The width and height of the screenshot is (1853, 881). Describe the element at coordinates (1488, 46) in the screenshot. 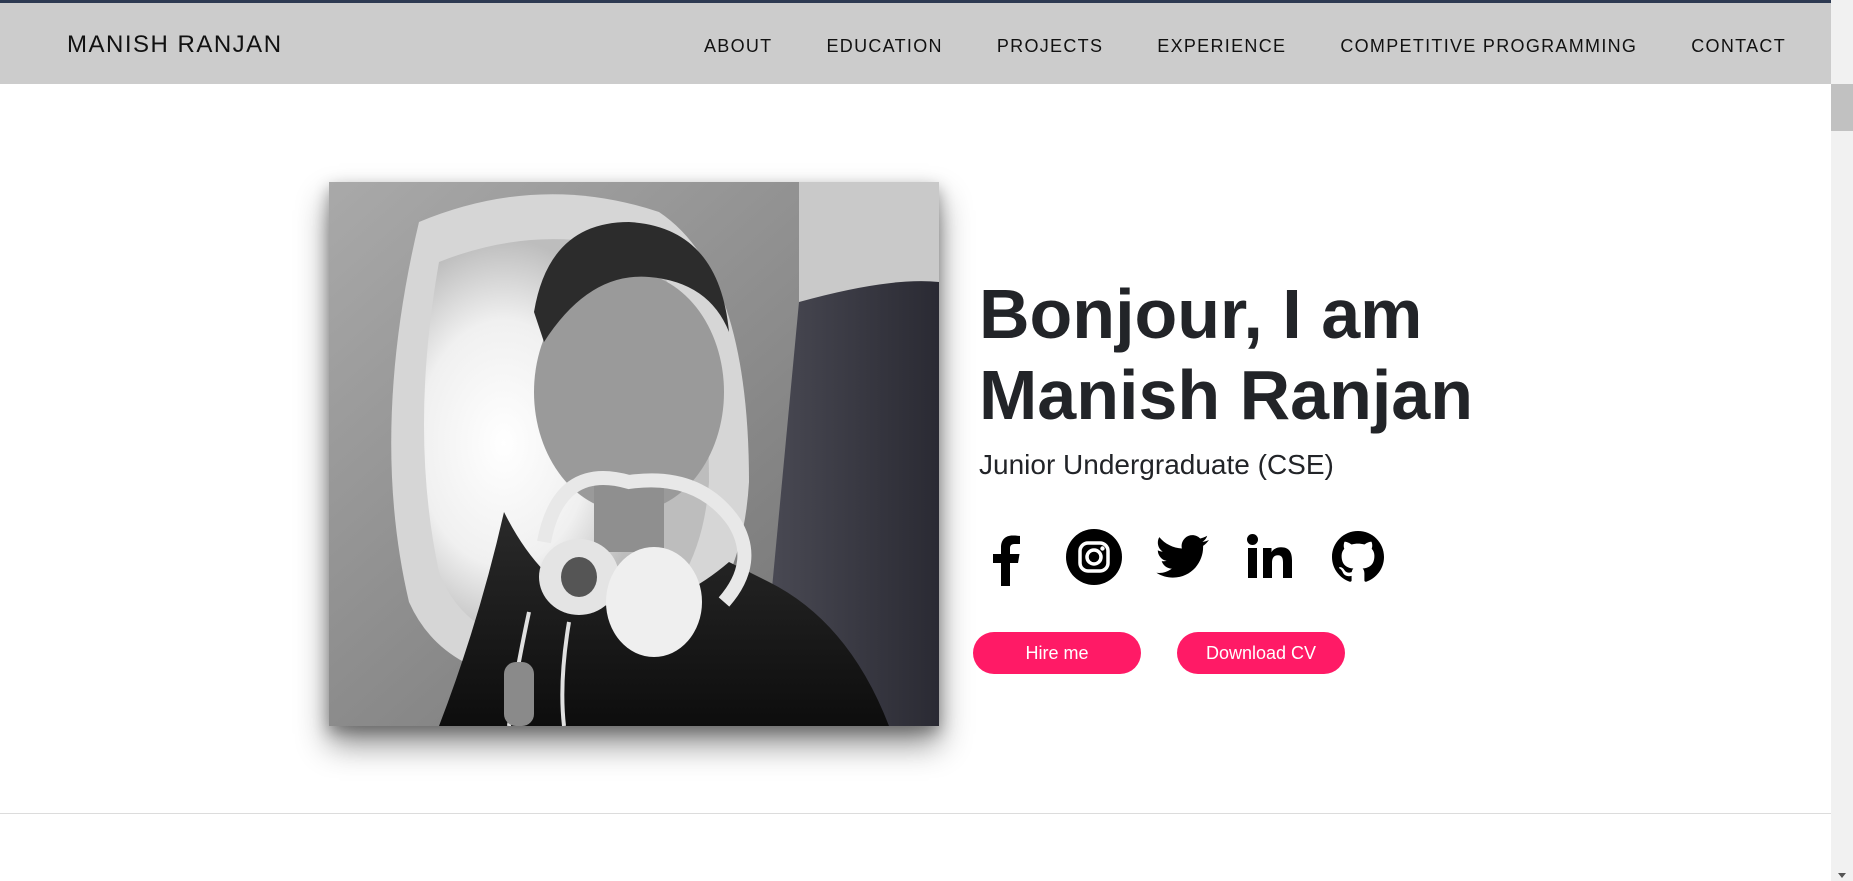

I see `nav-competitive-programming: COMPETITIVE PROGRAMMING` at that location.